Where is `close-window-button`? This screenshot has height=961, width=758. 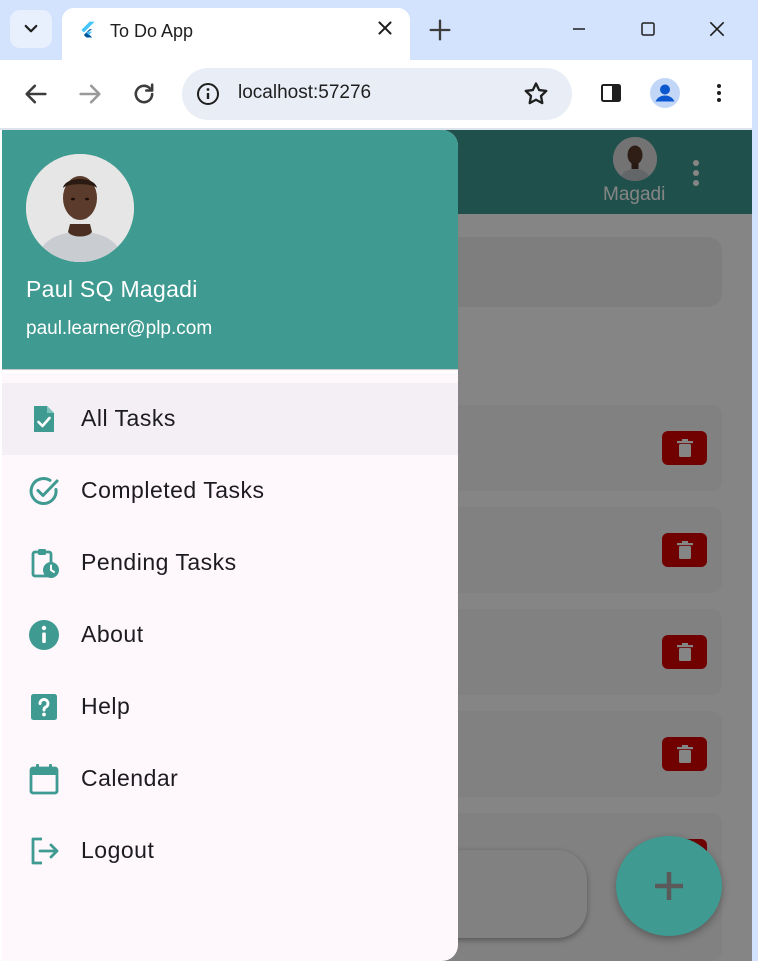
close-window-button is located at coordinates (717, 29).